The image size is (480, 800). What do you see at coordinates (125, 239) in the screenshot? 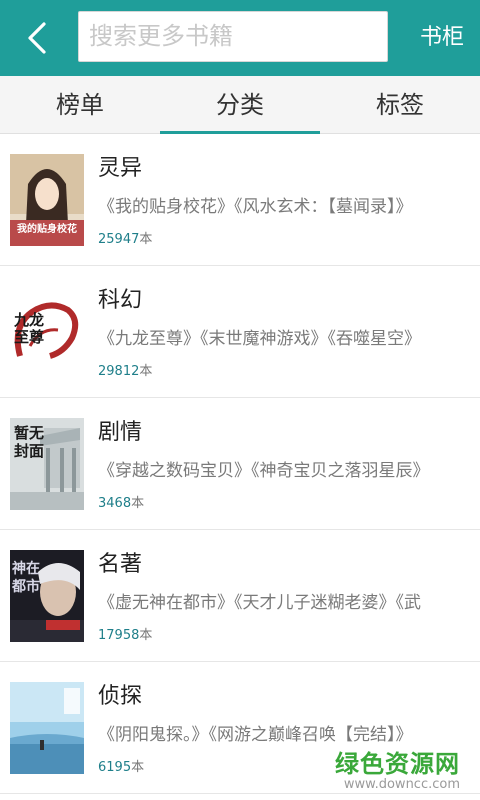
I see `book-count: 25947本` at bounding box center [125, 239].